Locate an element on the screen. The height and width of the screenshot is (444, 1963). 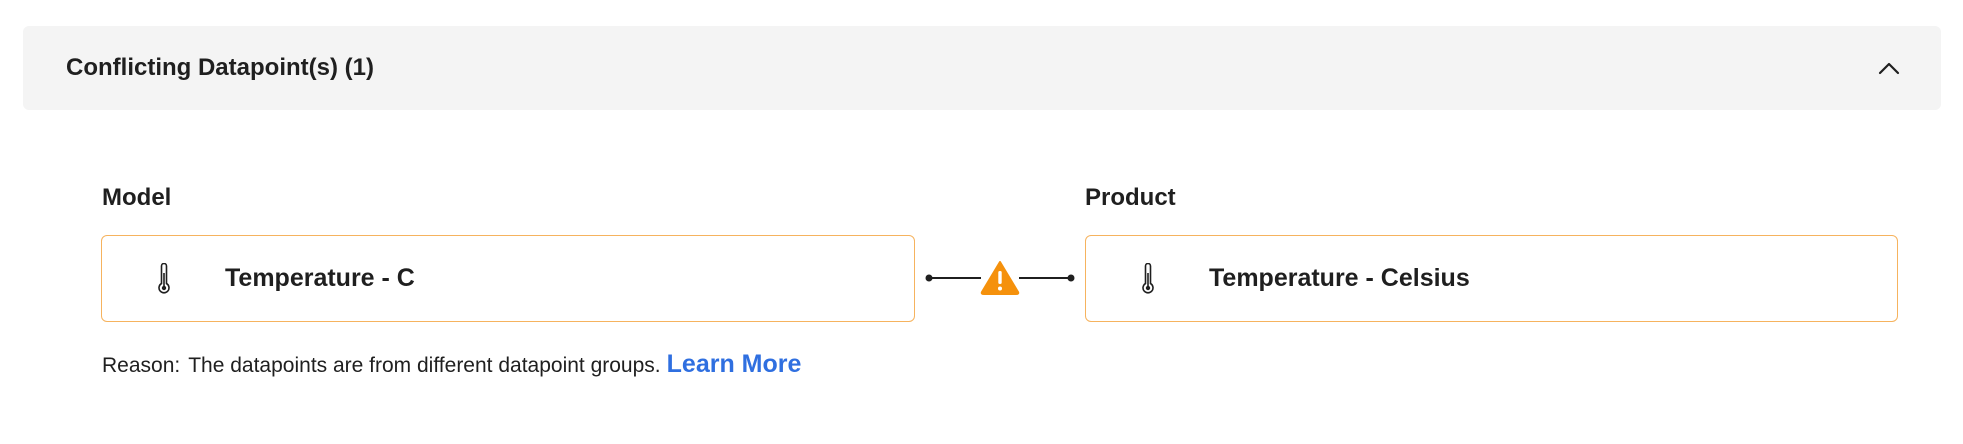
product-datapoint-name: Temperature - Celsius is located at coordinates (1339, 278).